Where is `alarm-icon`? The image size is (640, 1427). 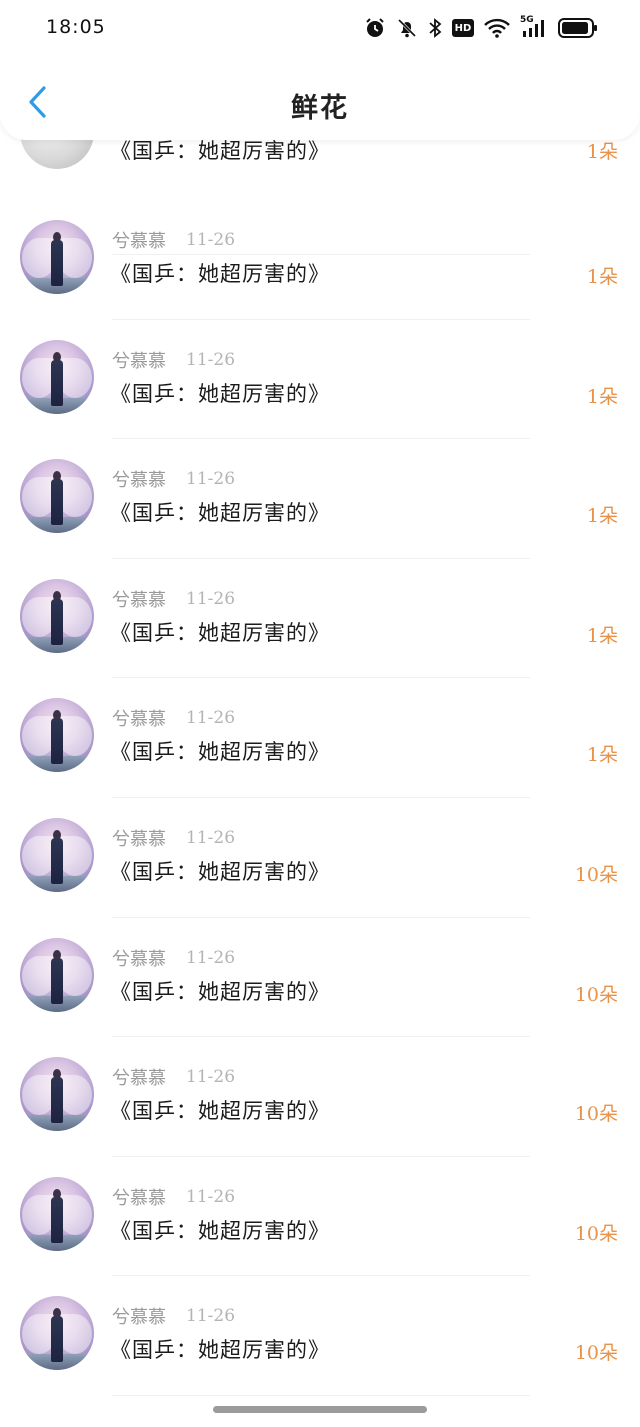
alarm-icon is located at coordinates (375, 28).